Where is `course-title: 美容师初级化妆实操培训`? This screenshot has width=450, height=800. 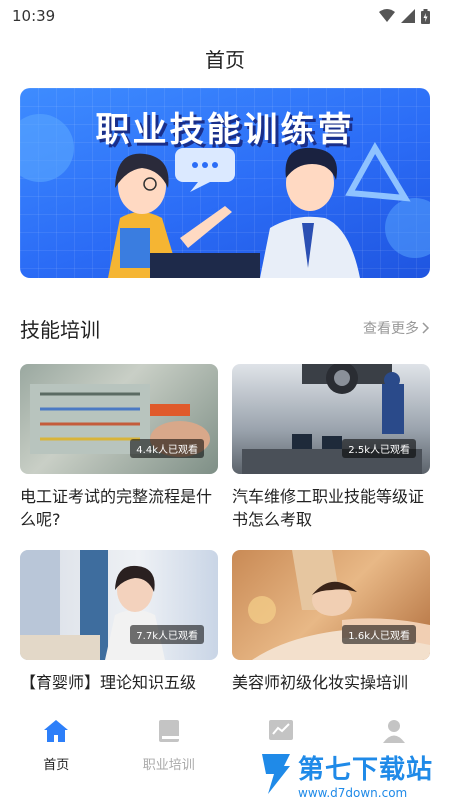 course-title: 美容师初级化妆实操培训 is located at coordinates (320, 682).